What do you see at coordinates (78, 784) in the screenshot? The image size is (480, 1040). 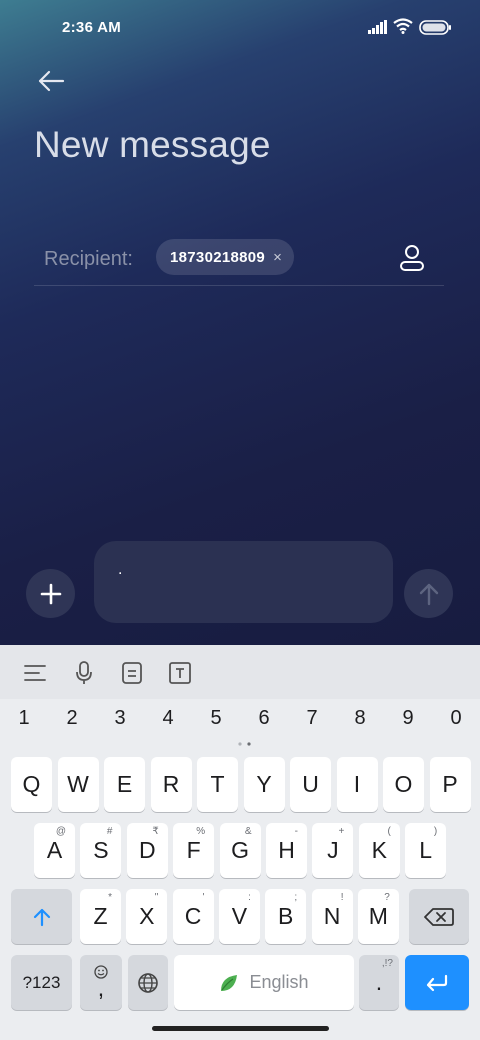 I see `letter-key: W` at bounding box center [78, 784].